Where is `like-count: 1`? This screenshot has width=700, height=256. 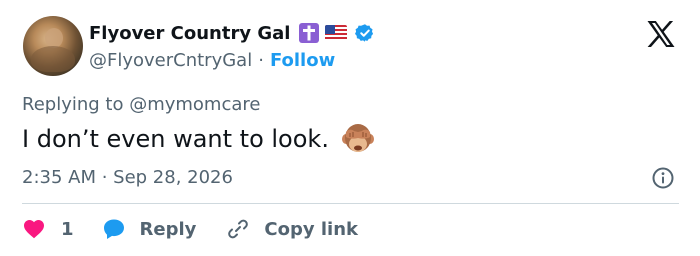 like-count: 1 is located at coordinates (67, 229).